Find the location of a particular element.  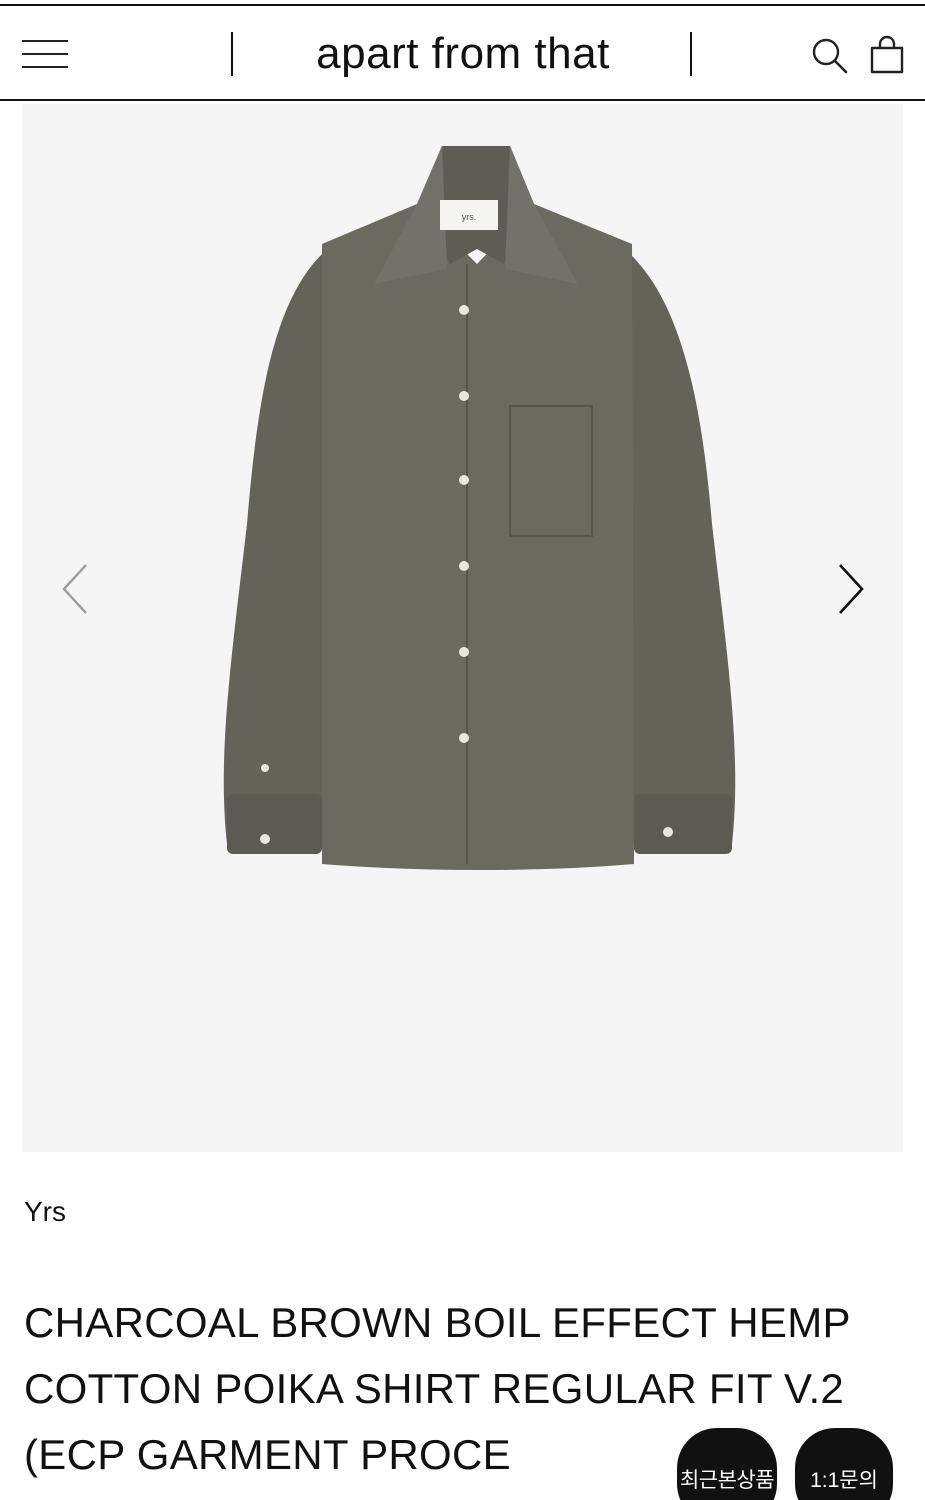

gallery-next-button is located at coordinates (850, 589).